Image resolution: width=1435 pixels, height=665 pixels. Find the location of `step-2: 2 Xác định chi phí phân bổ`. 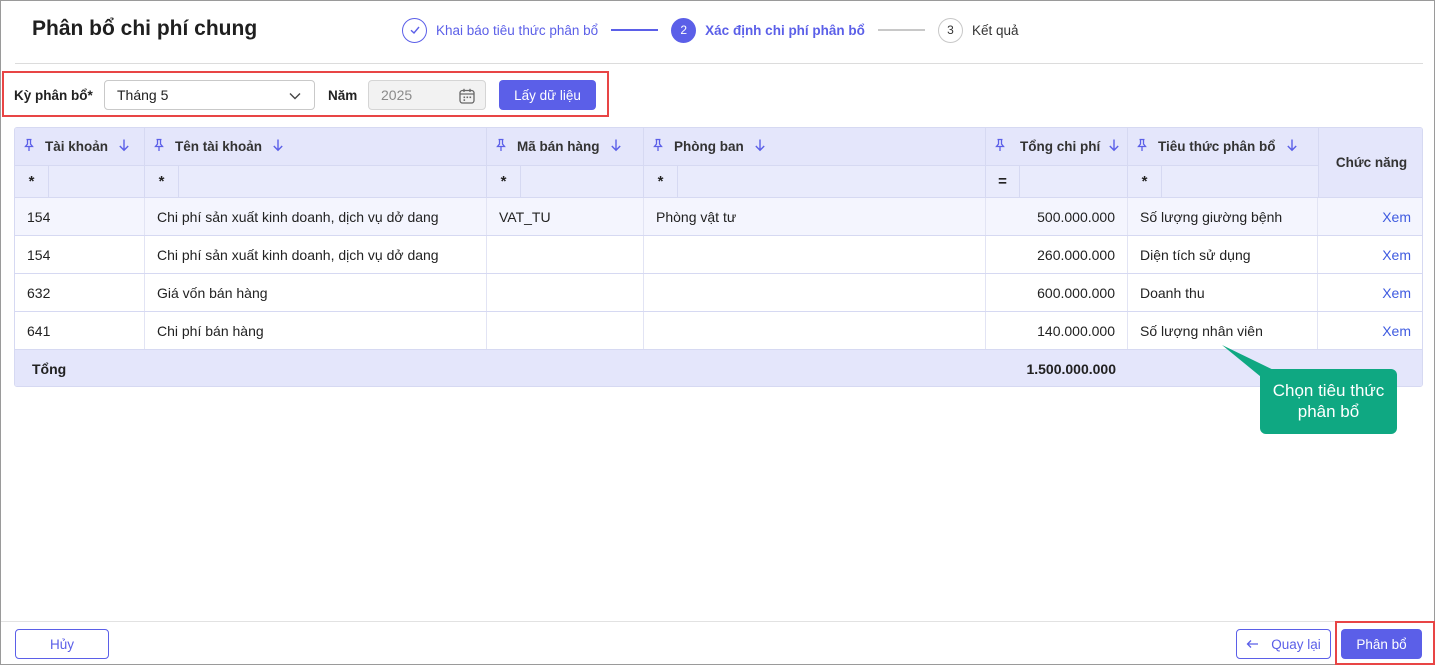

step-2: 2 Xác định chi phí phân bổ is located at coordinates (768, 30).